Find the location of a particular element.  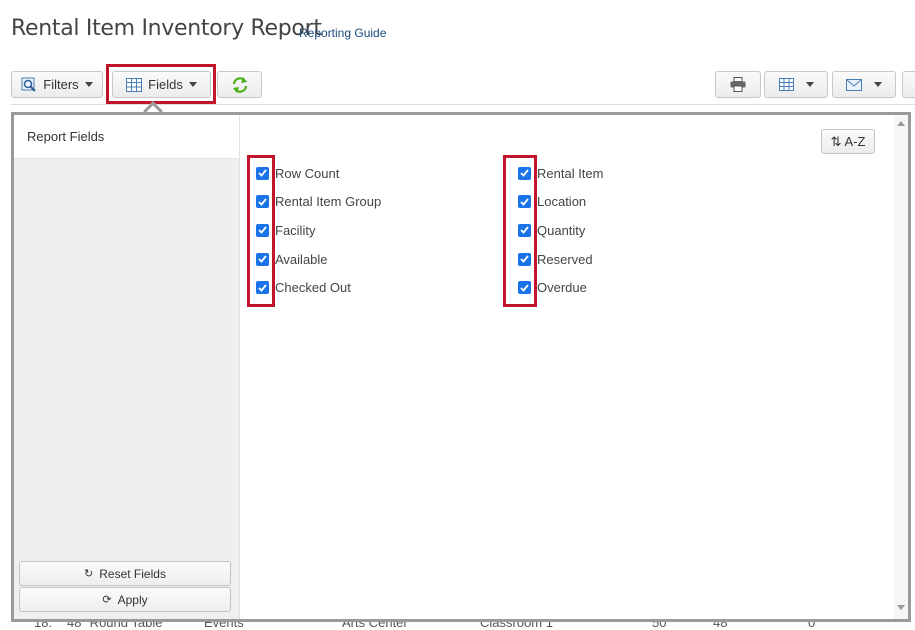

email-button is located at coordinates (864, 84).